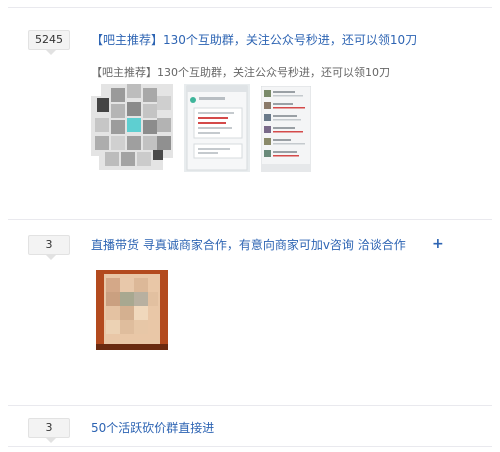 This screenshot has height=452, width=500. I want to click on thread-title-link: 50个活跃砍价群直接进, so click(152, 427).